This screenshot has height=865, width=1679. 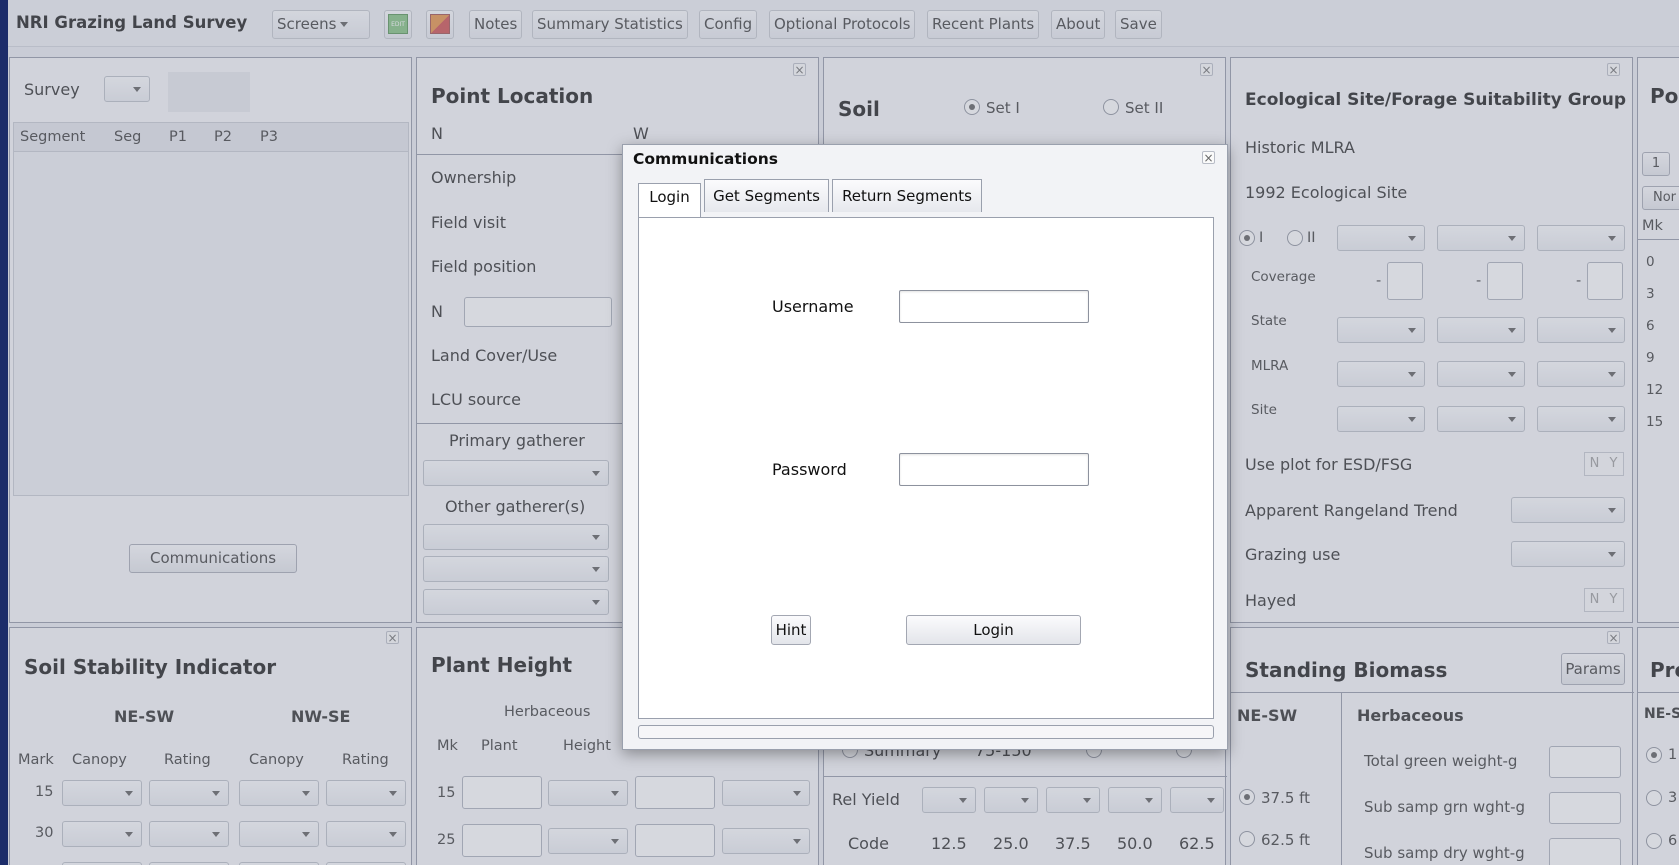 I want to click on dialog-title: Communications, so click(x=705, y=159).